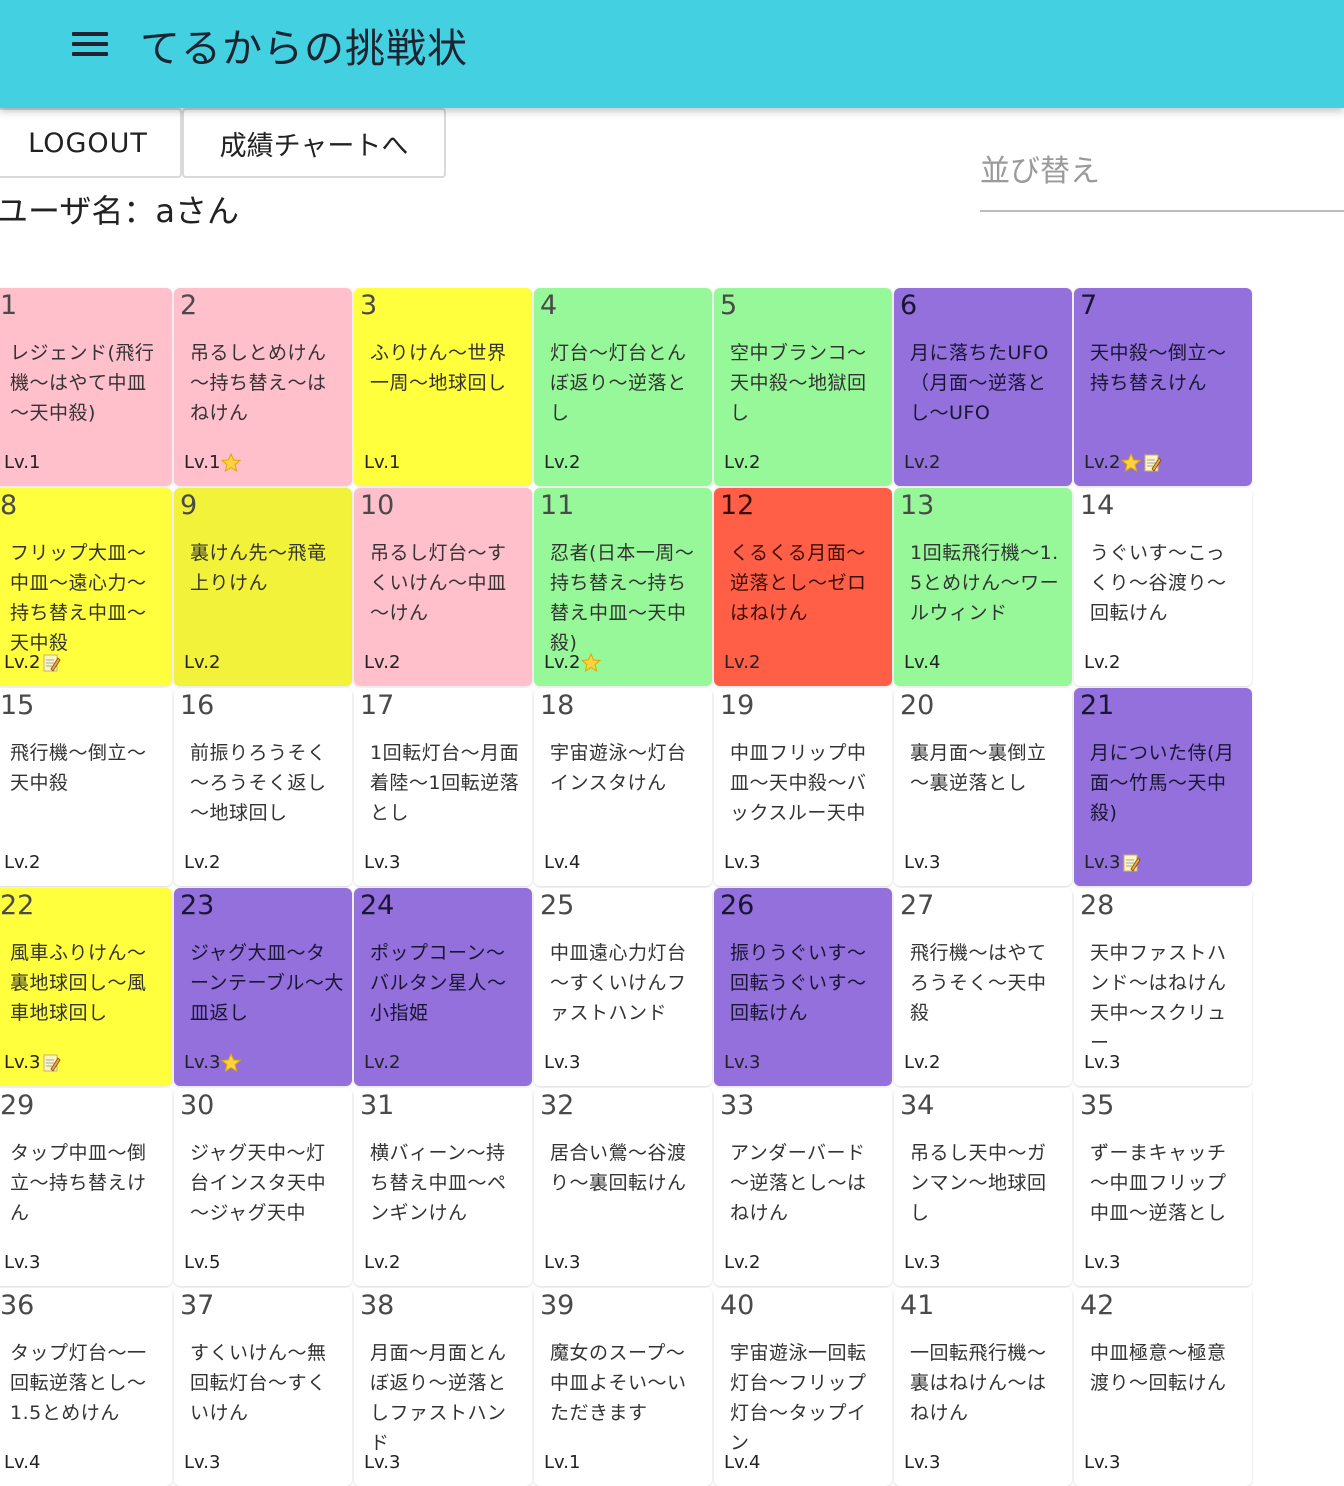  I want to click on trick-card: 28 天中ファストハンド～はねけん天中～スクリュー Lv.3, so click(1163, 987).